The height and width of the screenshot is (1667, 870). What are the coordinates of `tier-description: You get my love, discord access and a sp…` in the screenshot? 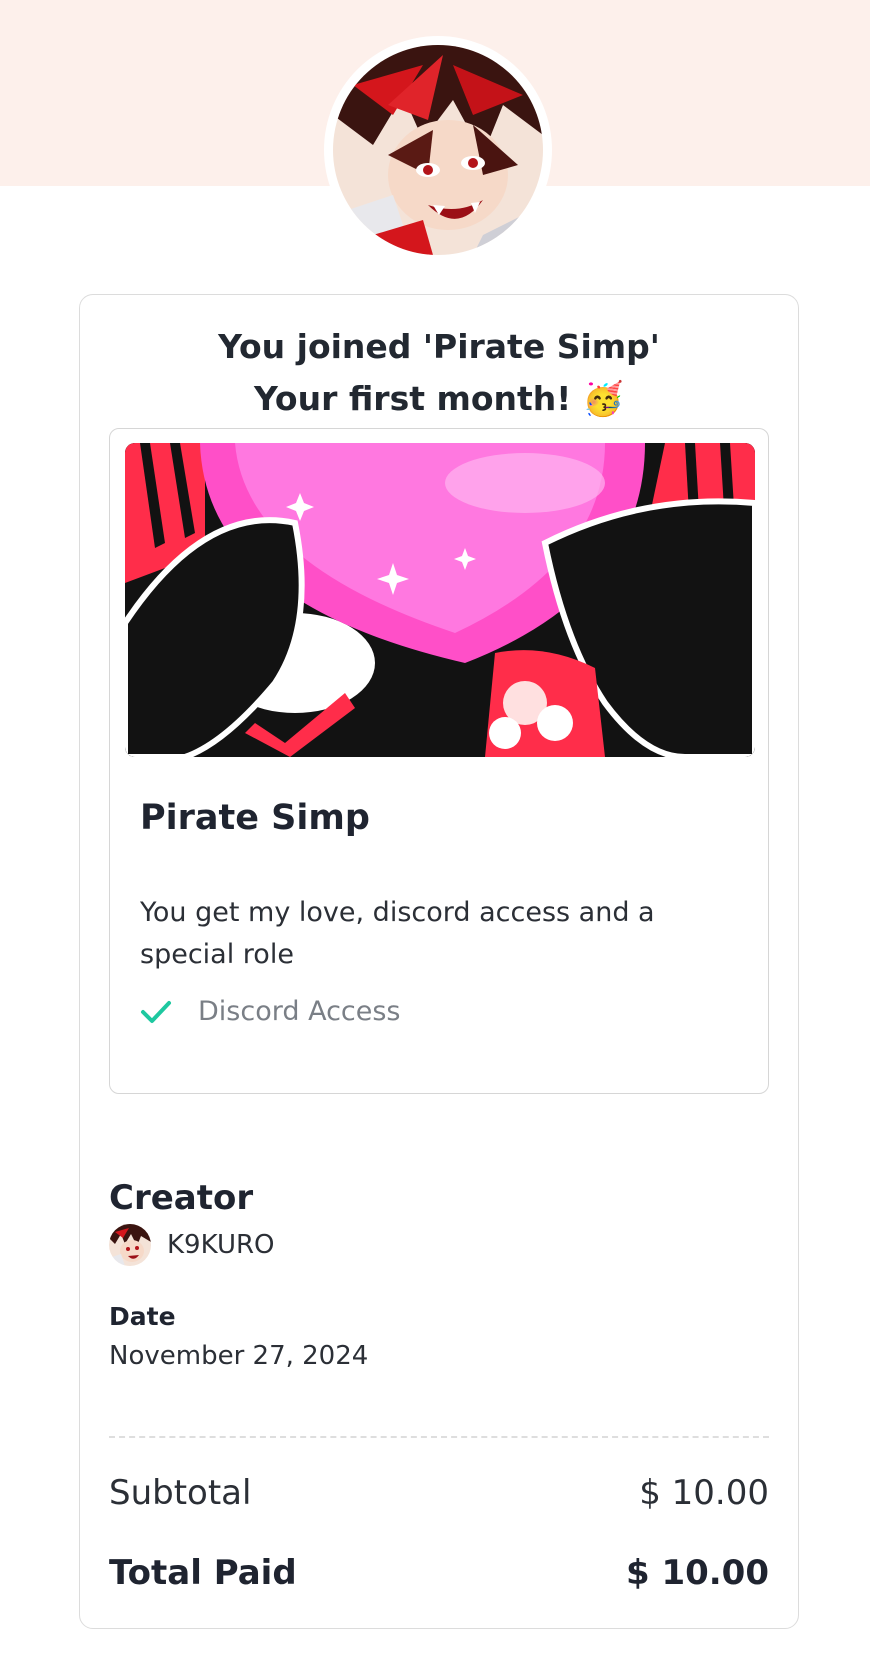 It's located at (397, 933).